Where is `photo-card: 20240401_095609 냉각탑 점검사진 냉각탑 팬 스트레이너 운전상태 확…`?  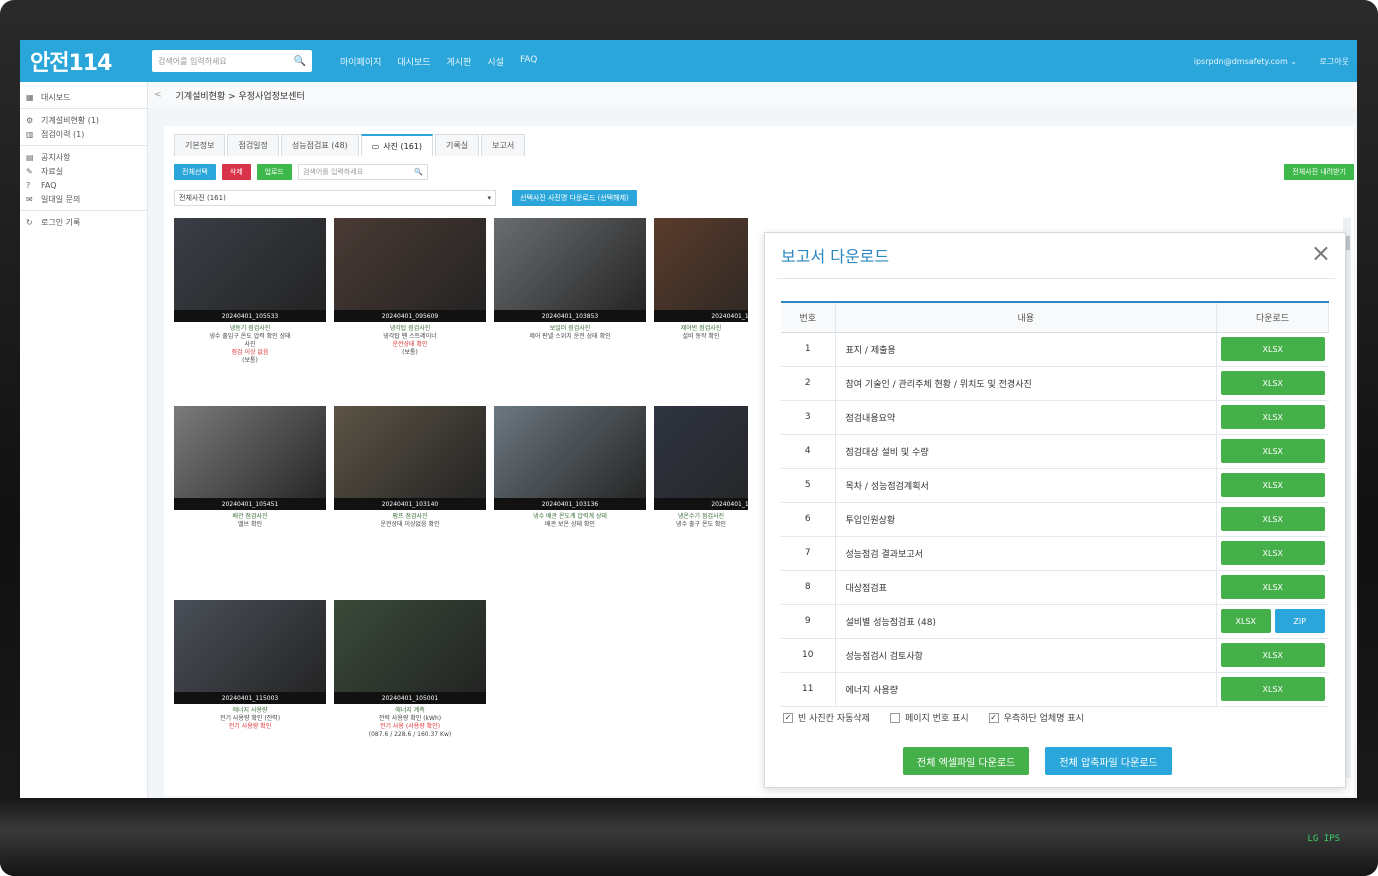 photo-card: 20240401_095609 냉각탑 점검사진 냉각탑 팬 스트레이너 운전상태 확… is located at coordinates (410, 287).